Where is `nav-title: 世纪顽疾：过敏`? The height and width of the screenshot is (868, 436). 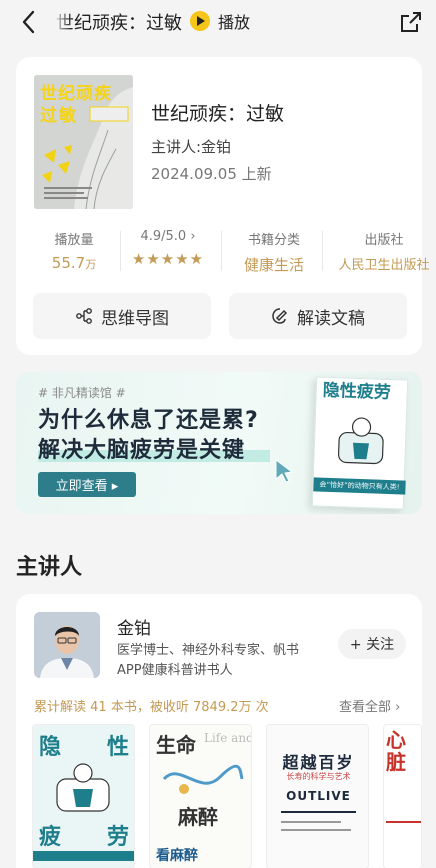 nav-title: 世纪顽疾：过敏 is located at coordinates (119, 23).